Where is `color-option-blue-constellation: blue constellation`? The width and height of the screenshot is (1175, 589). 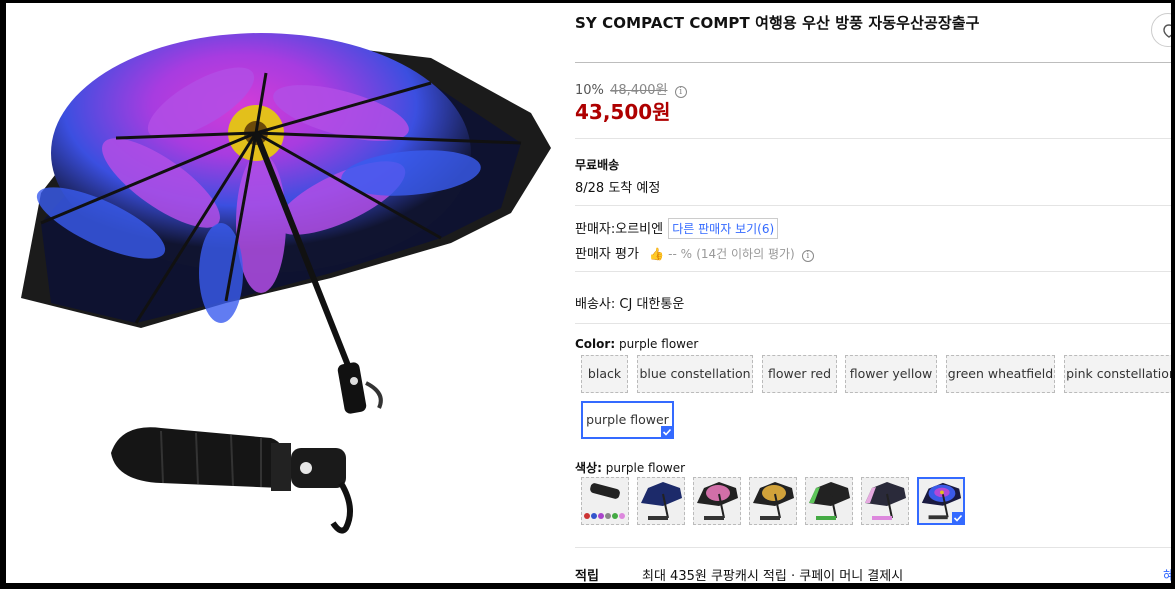
color-option-blue-constellation: blue constellation is located at coordinates (695, 374).